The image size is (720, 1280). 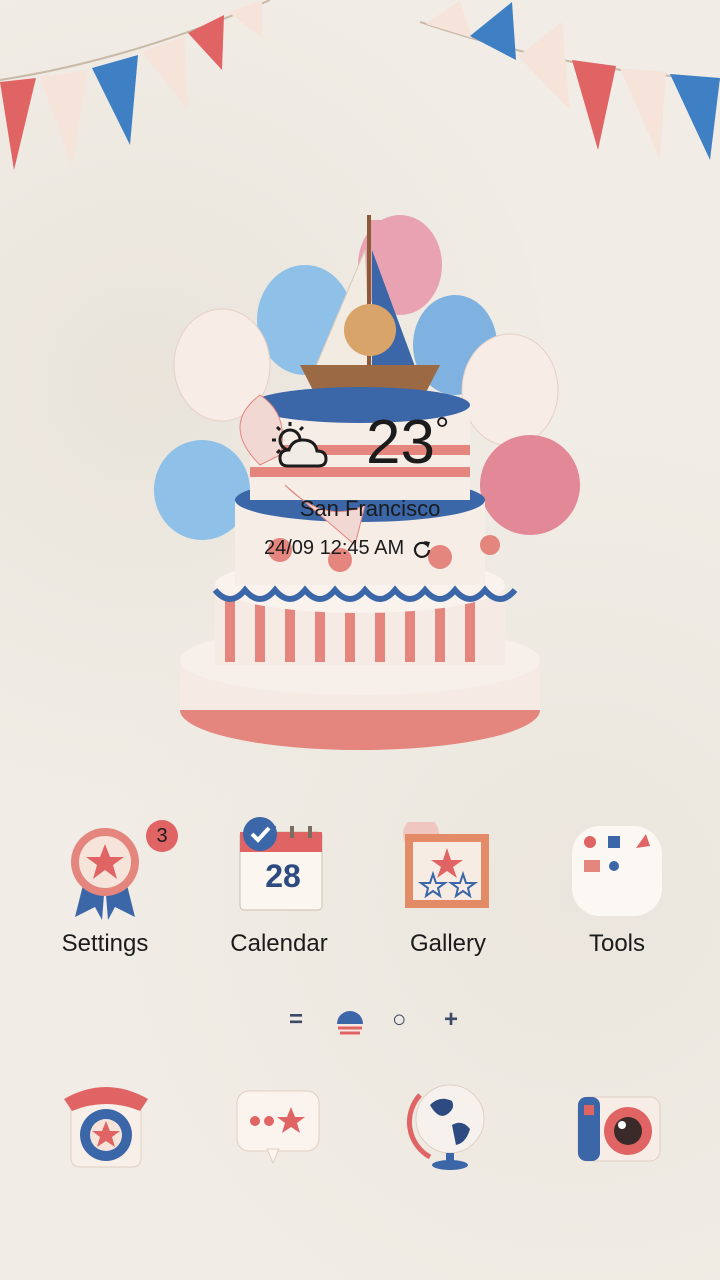 I want to click on notification-badge: 3, so click(x=162, y=836).